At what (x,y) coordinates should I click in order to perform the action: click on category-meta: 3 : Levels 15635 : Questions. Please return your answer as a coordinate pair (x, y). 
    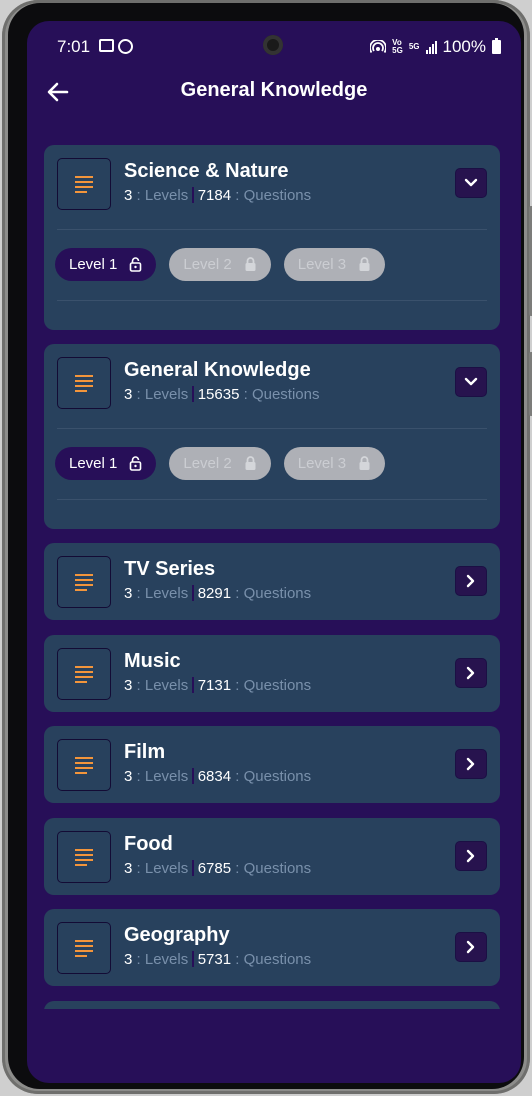
    Looking at the image, I should click on (221, 394).